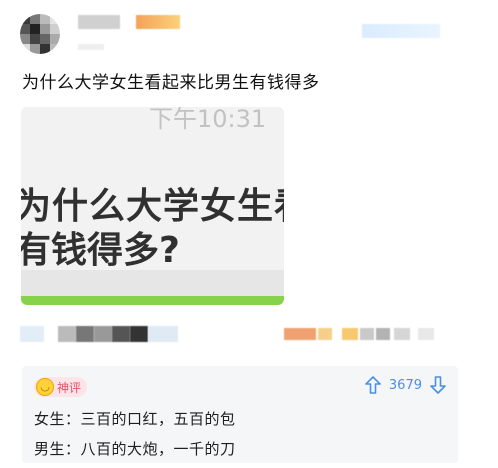  What do you see at coordinates (249, 334) in the screenshot?
I see `post-meta-redacted` at bounding box center [249, 334].